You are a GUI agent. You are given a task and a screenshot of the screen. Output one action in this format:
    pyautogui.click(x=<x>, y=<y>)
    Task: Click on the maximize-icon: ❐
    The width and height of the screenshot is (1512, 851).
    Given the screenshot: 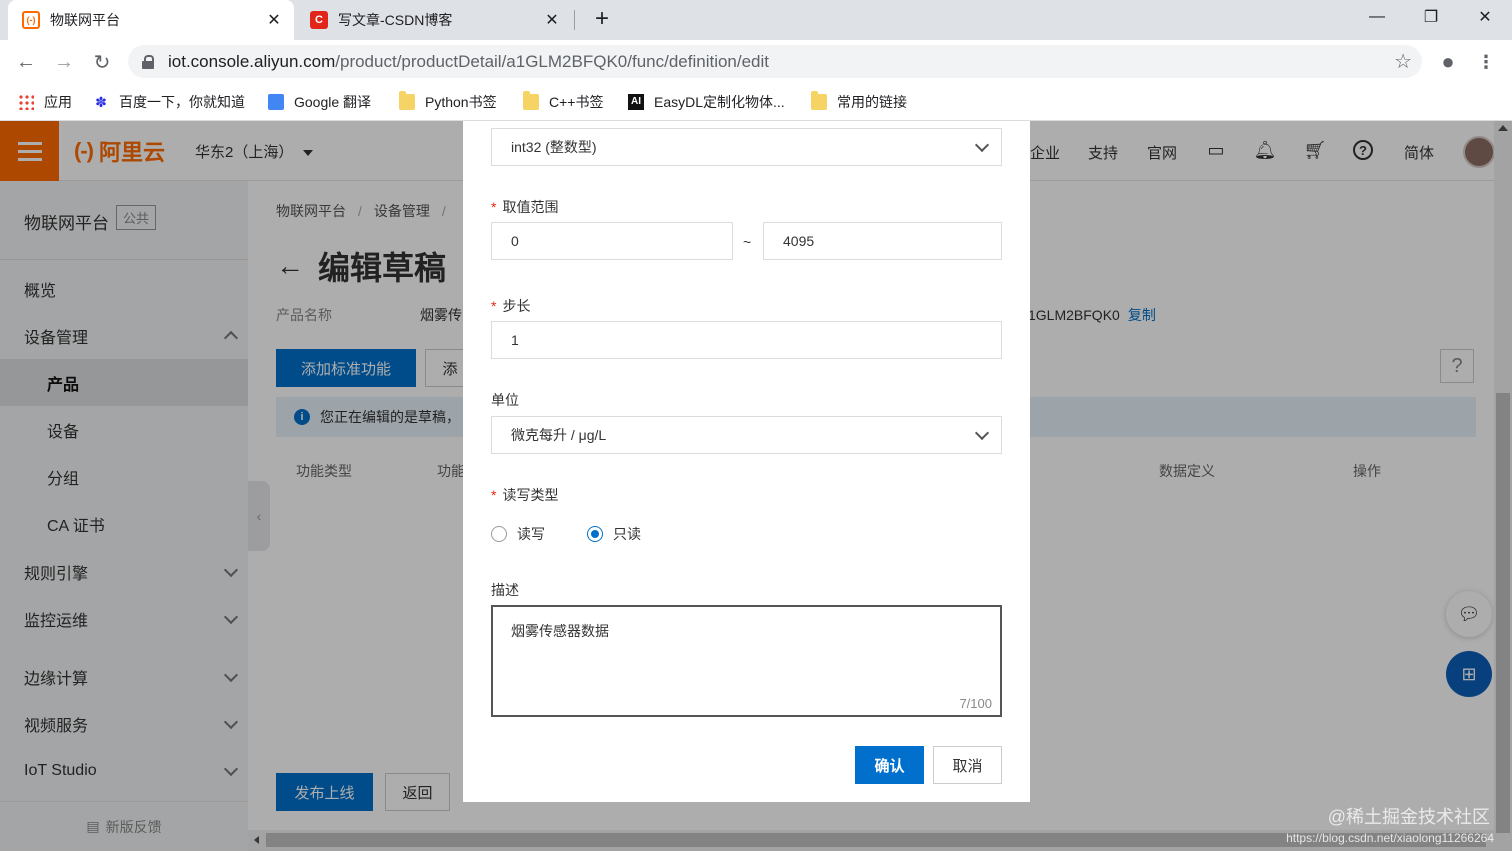 What is the action you would take?
    pyautogui.click(x=1431, y=17)
    